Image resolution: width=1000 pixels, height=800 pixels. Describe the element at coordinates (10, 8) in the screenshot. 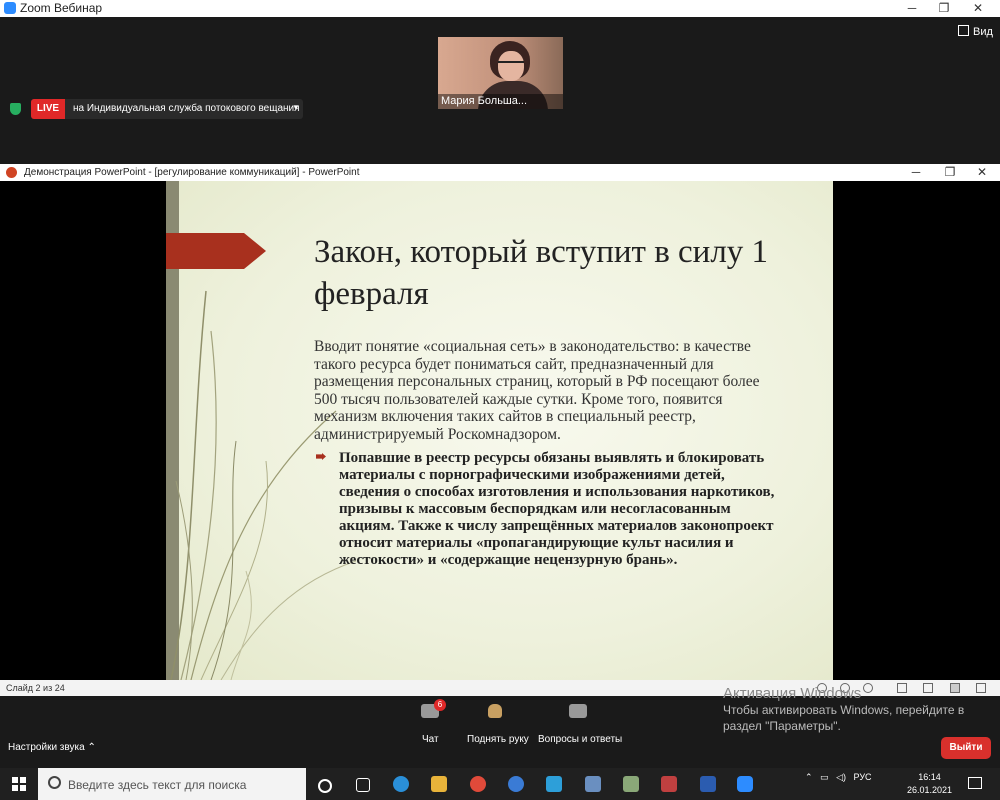

I see `zoom-app-icon` at that location.